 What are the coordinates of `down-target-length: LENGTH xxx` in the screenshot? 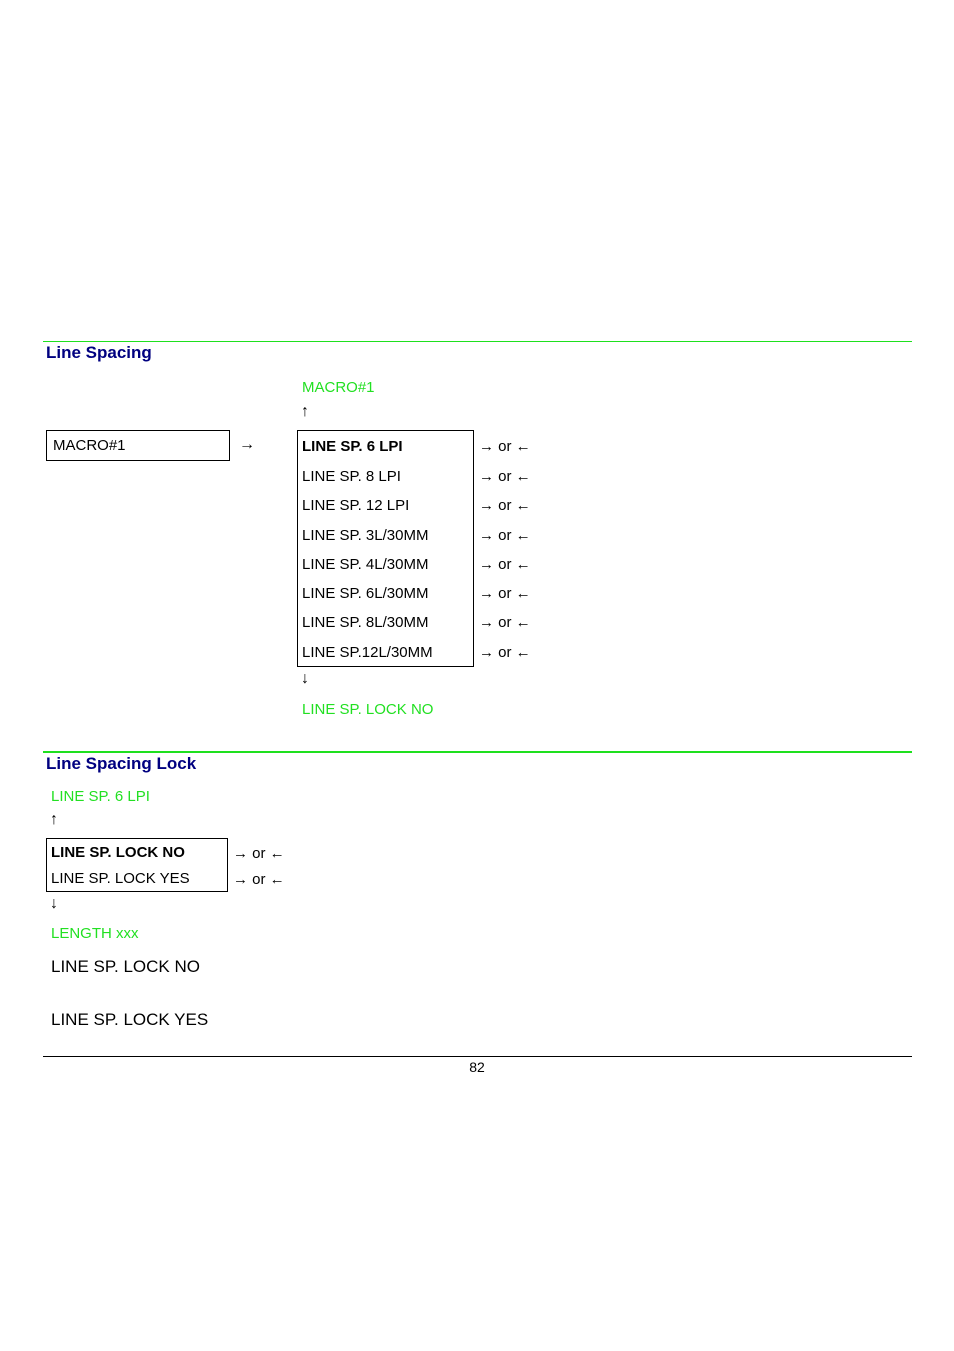 It's located at (95, 933).